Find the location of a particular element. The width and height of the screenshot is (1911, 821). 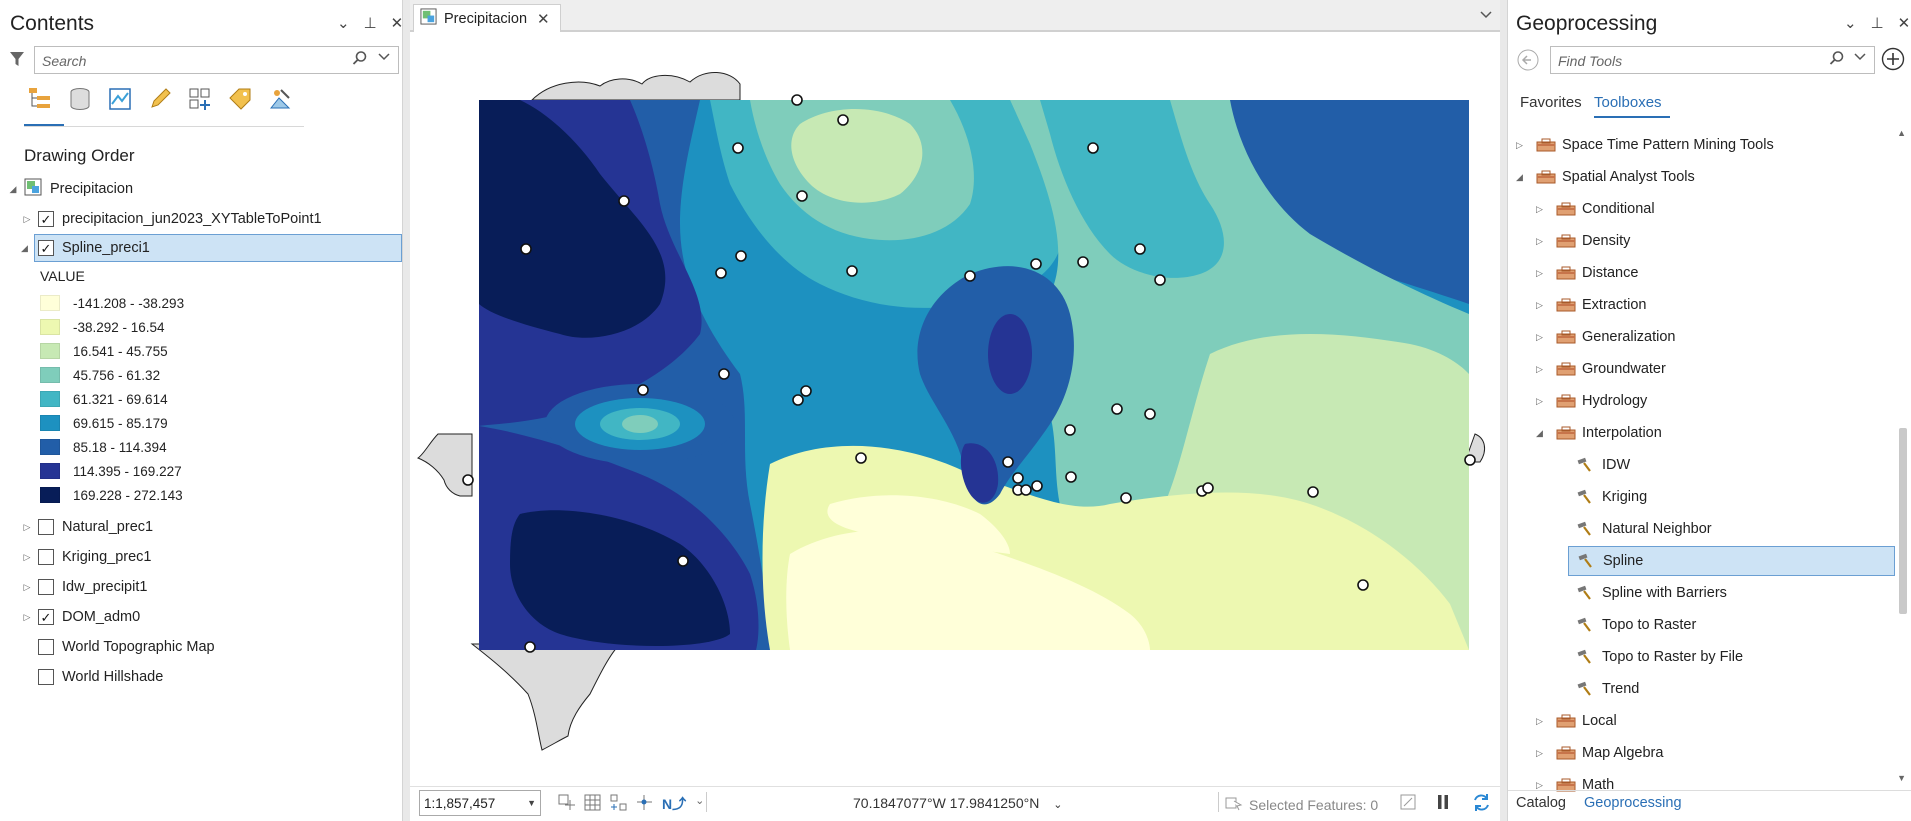

pin-icon: ⊥ is located at coordinates (1877, 23).